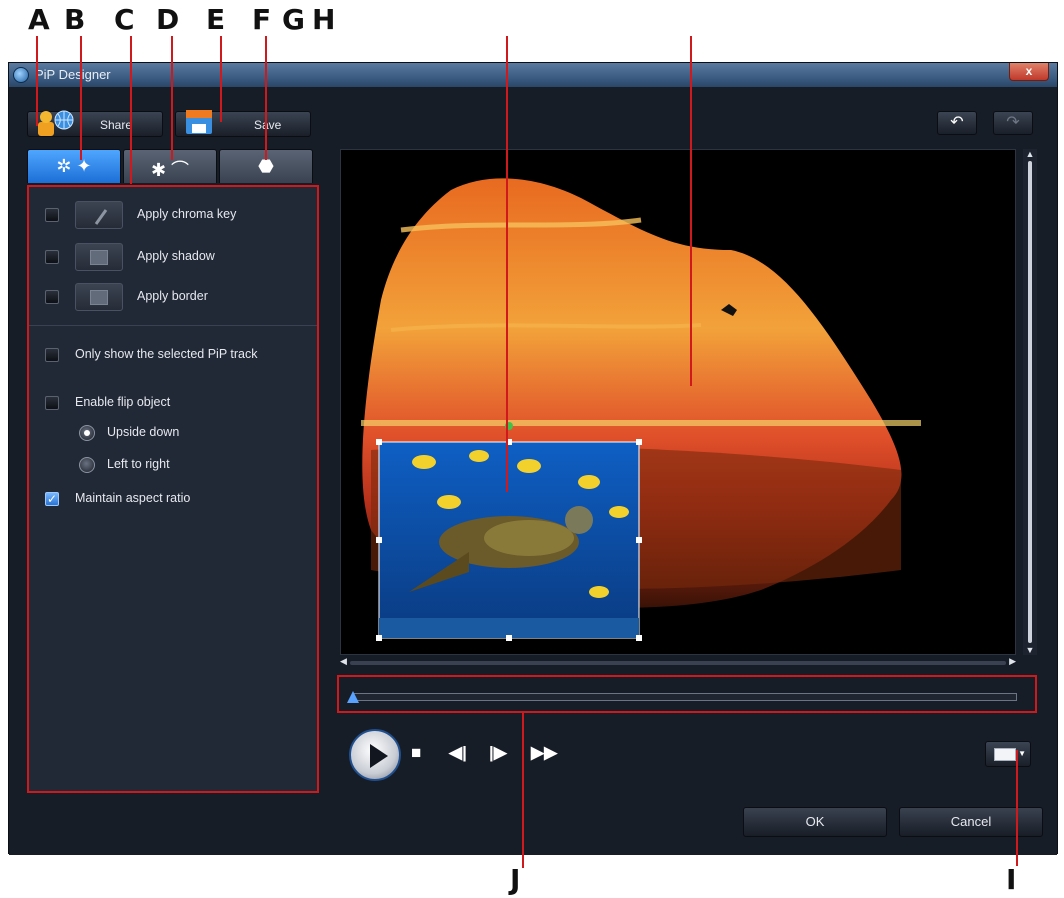  I want to click on border-preview-icon, so click(99, 297).